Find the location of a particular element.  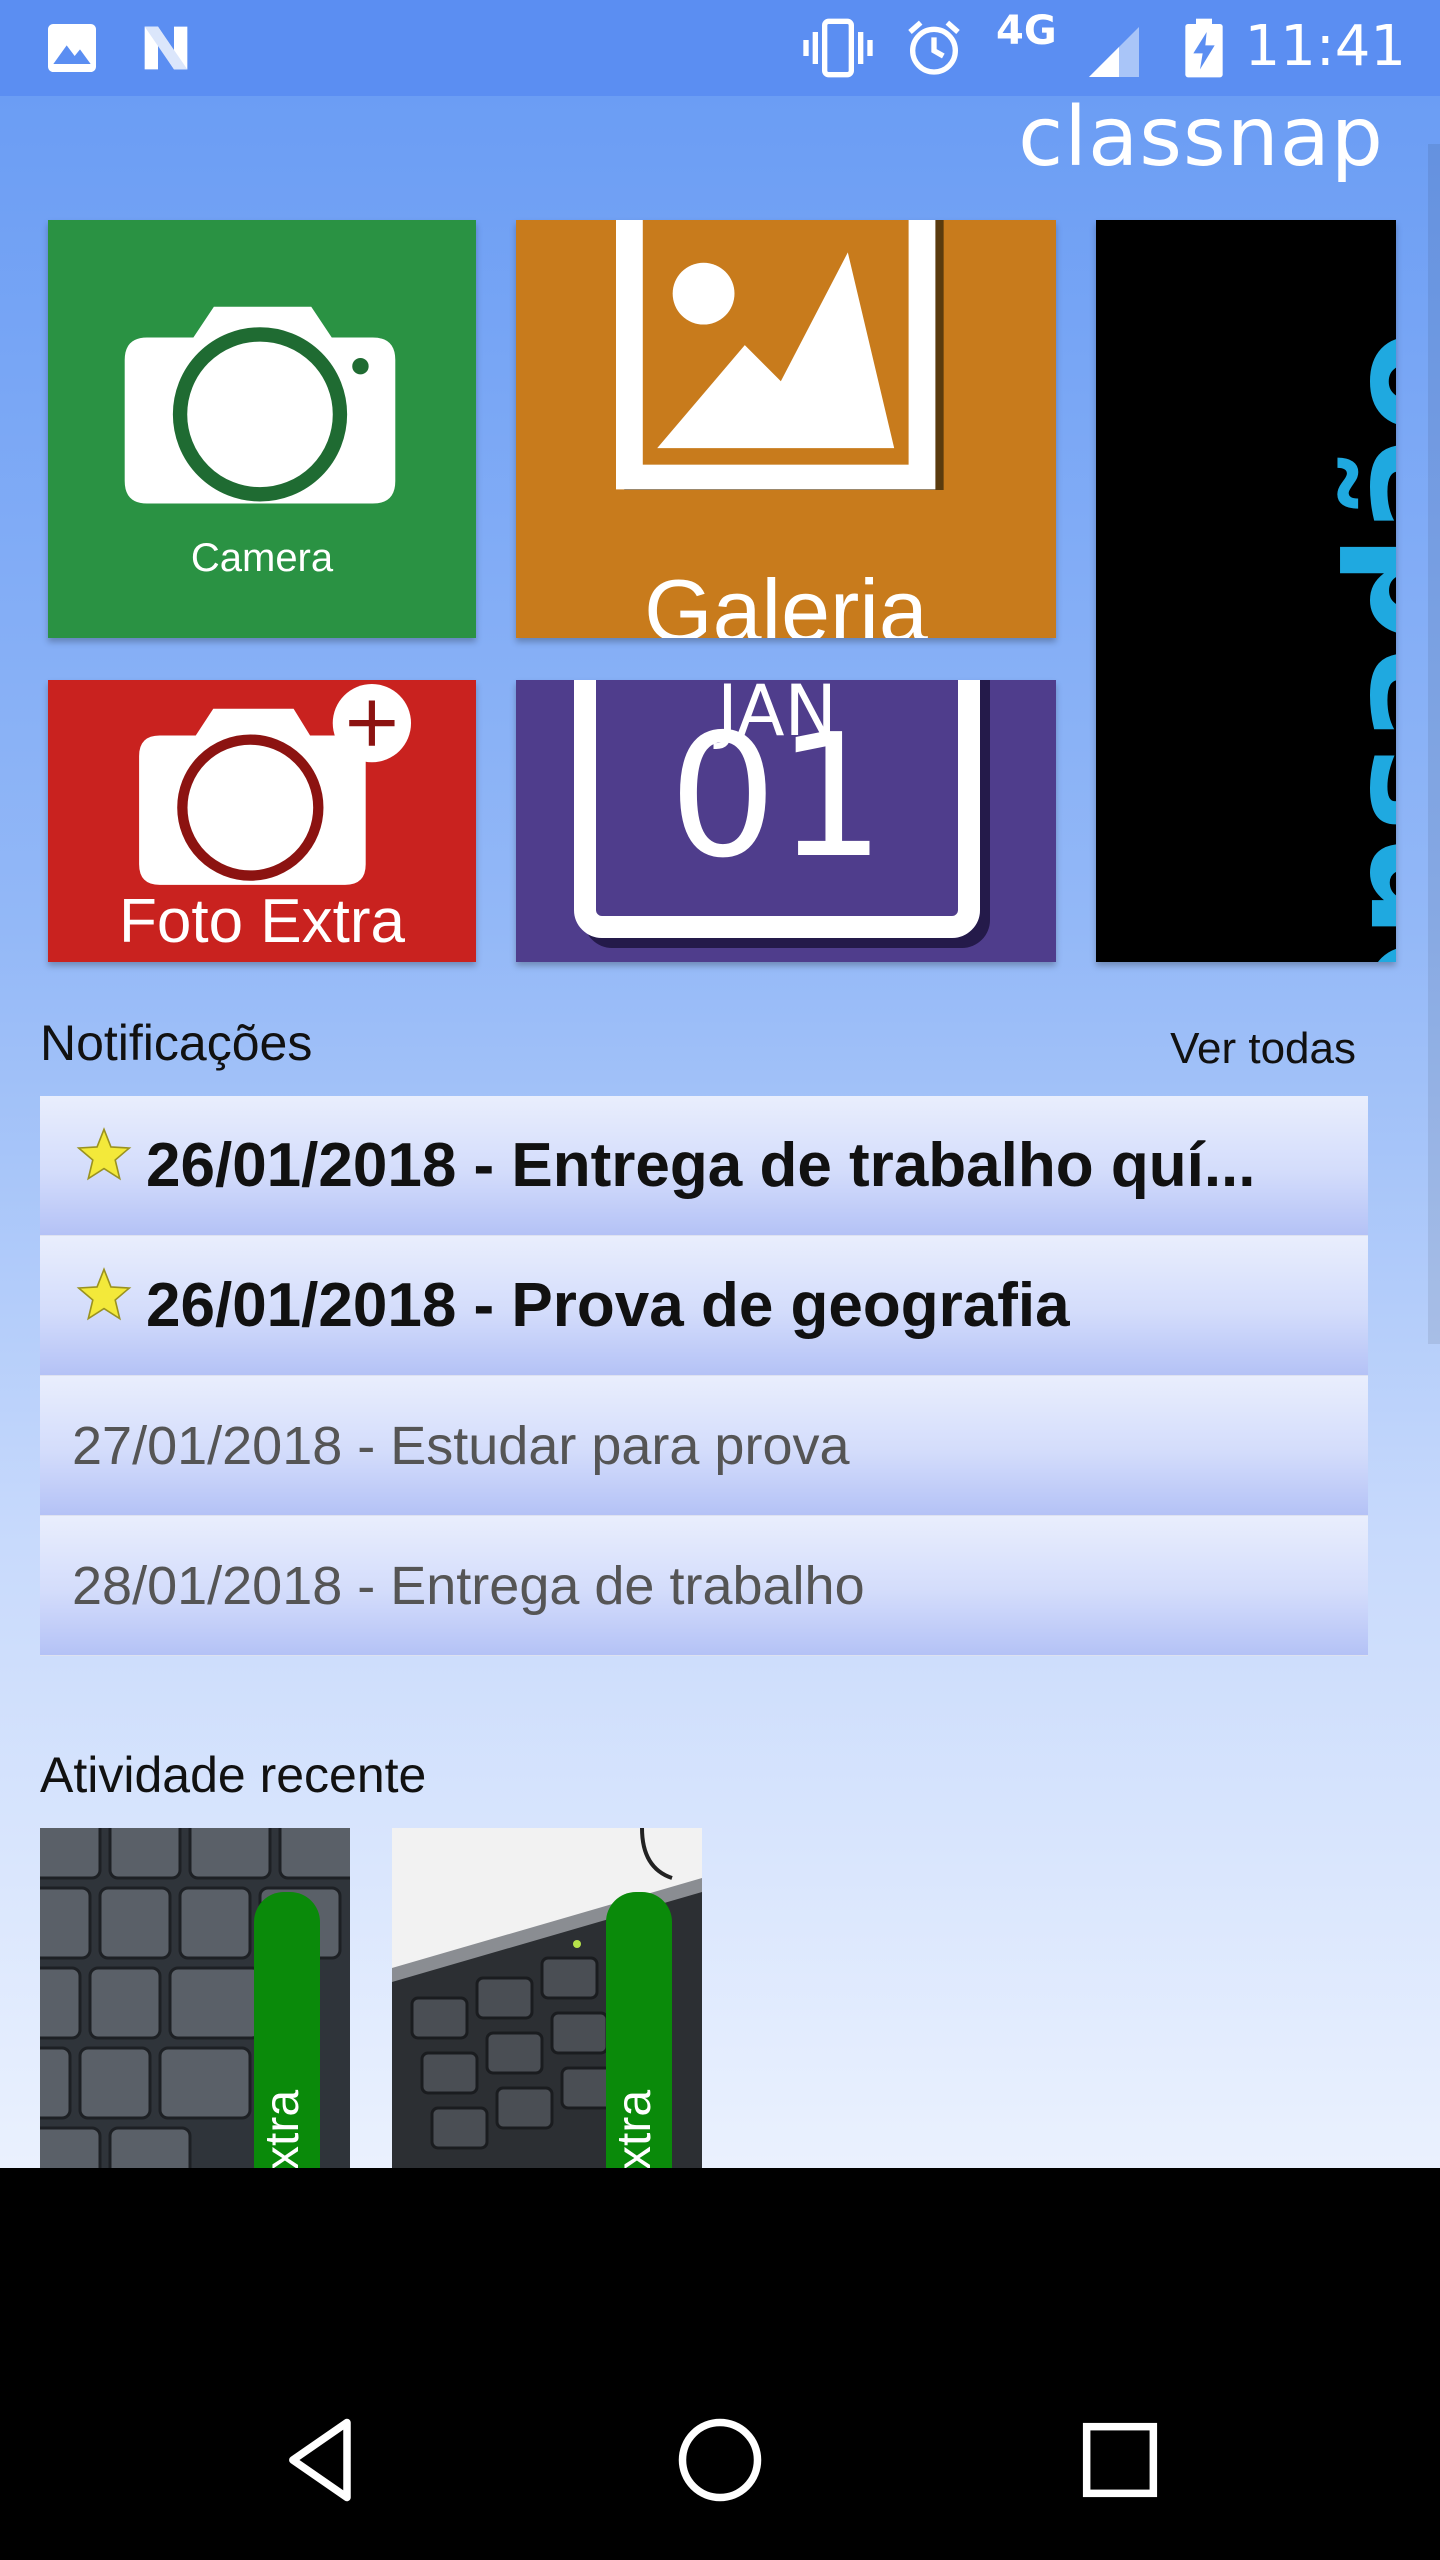

picture-icon is located at coordinates (780, 355).